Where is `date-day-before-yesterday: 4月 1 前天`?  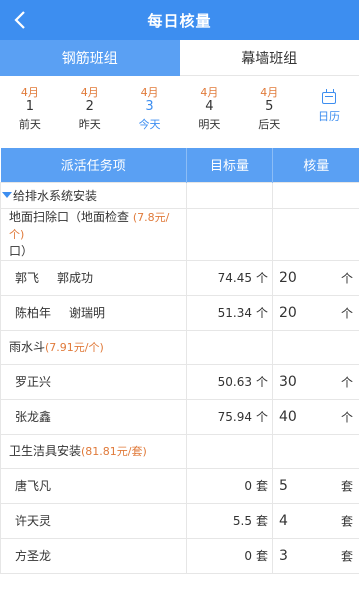 date-day-before-yesterday: 4月 1 前天 is located at coordinates (30, 109).